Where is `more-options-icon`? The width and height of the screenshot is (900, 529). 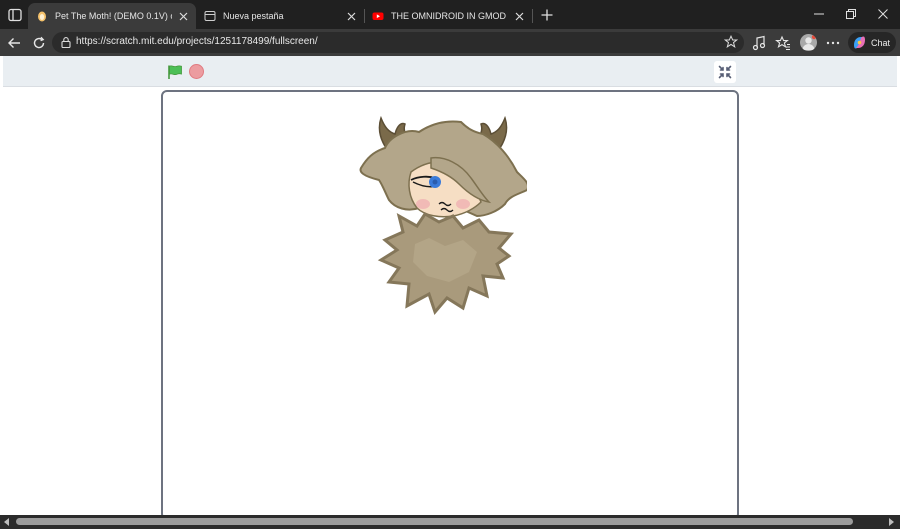
more-options-icon is located at coordinates (833, 43).